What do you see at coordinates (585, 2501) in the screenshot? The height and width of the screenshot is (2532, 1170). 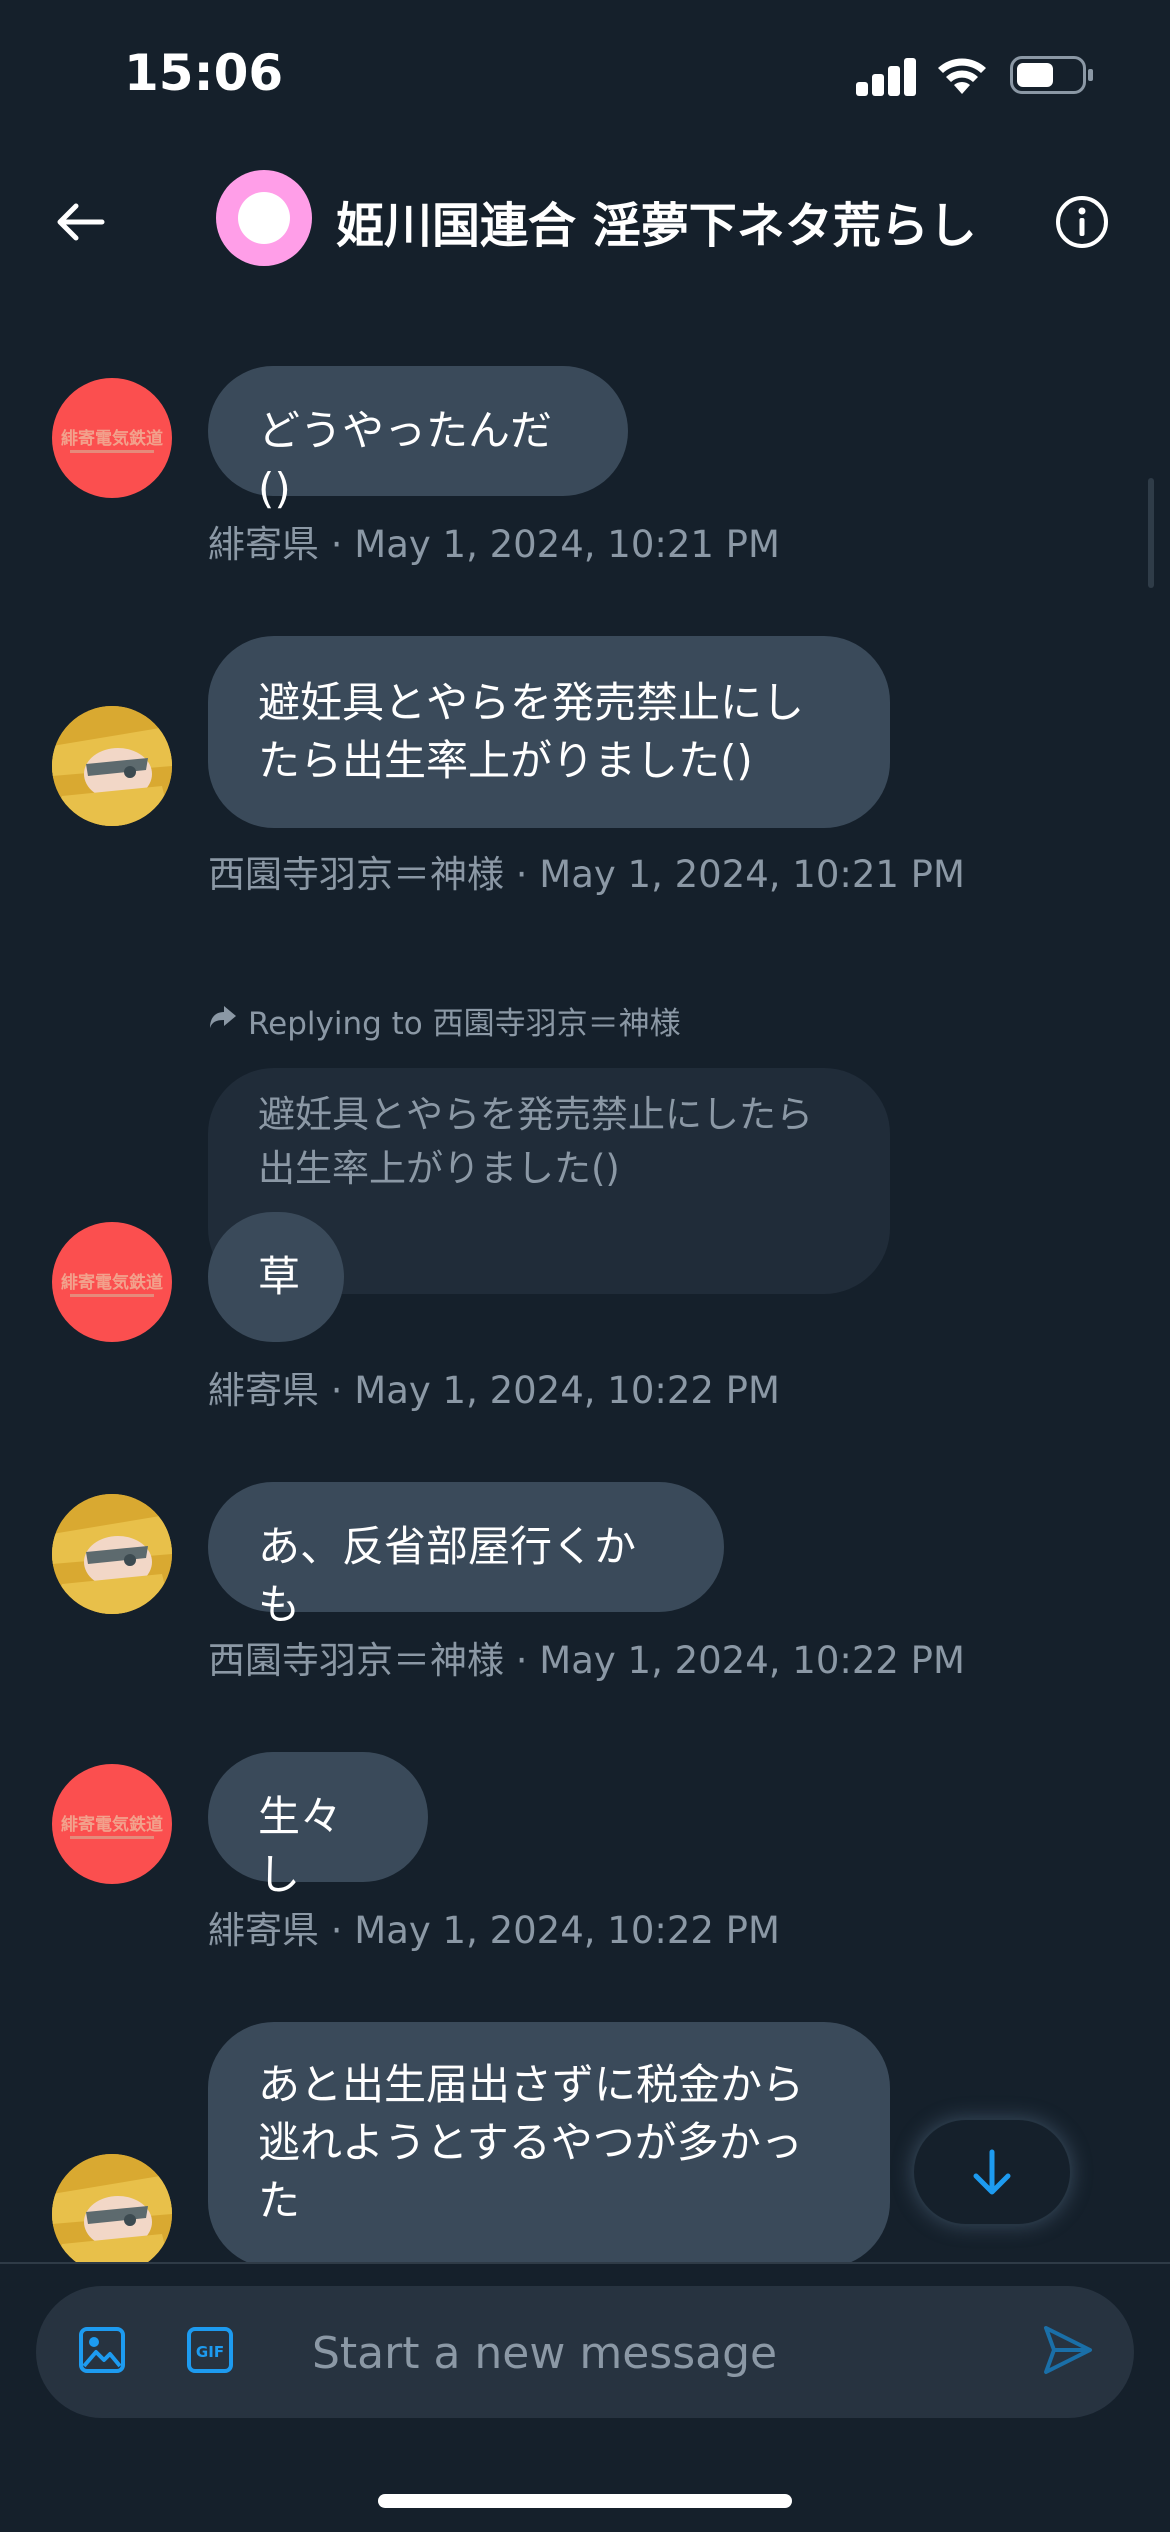 I see `home-indicator` at bounding box center [585, 2501].